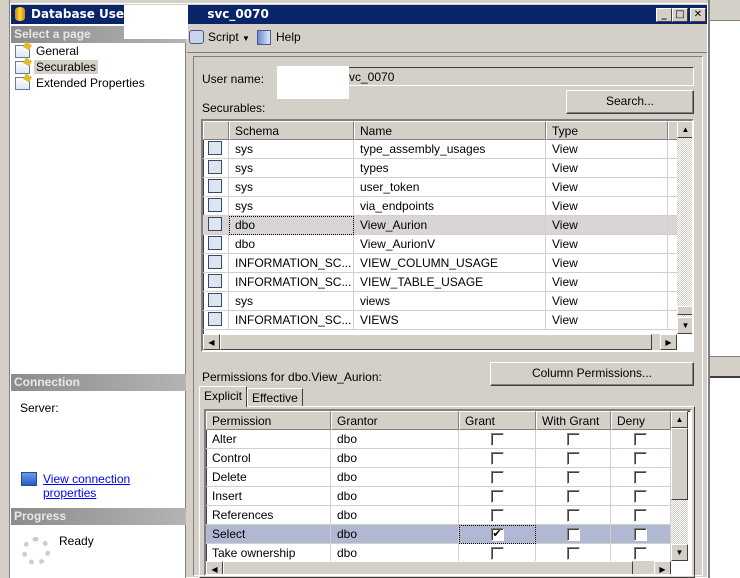 This screenshot has height=578, width=740. What do you see at coordinates (450, 130) in the screenshot?
I see `column-name: Name` at bounding box center [450, 130].